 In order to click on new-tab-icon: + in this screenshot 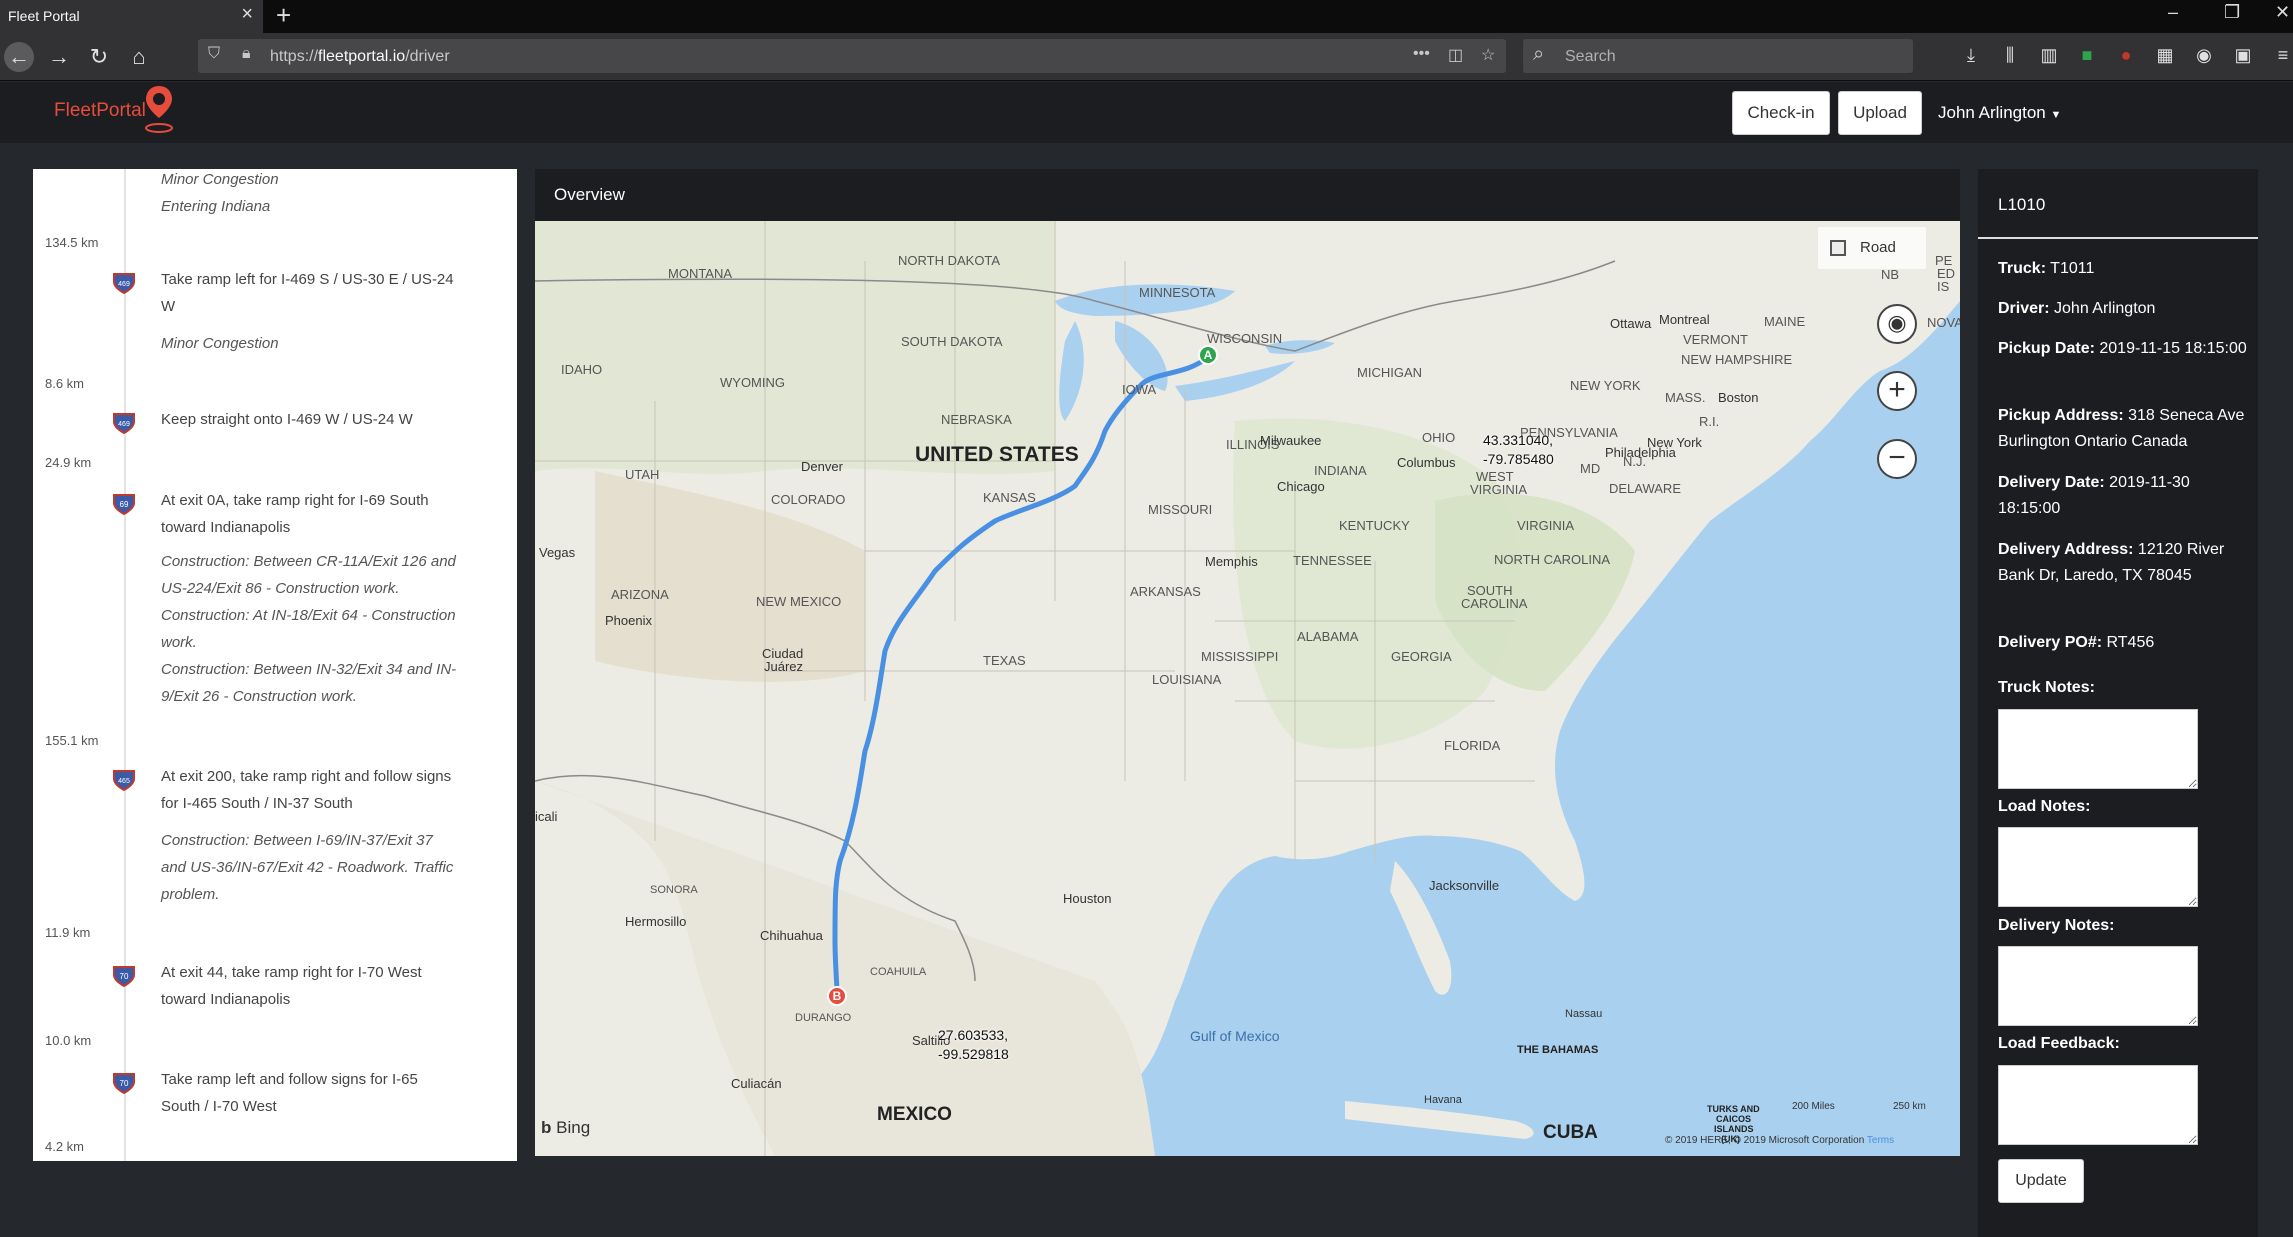, I will do `click(283, 15)`.